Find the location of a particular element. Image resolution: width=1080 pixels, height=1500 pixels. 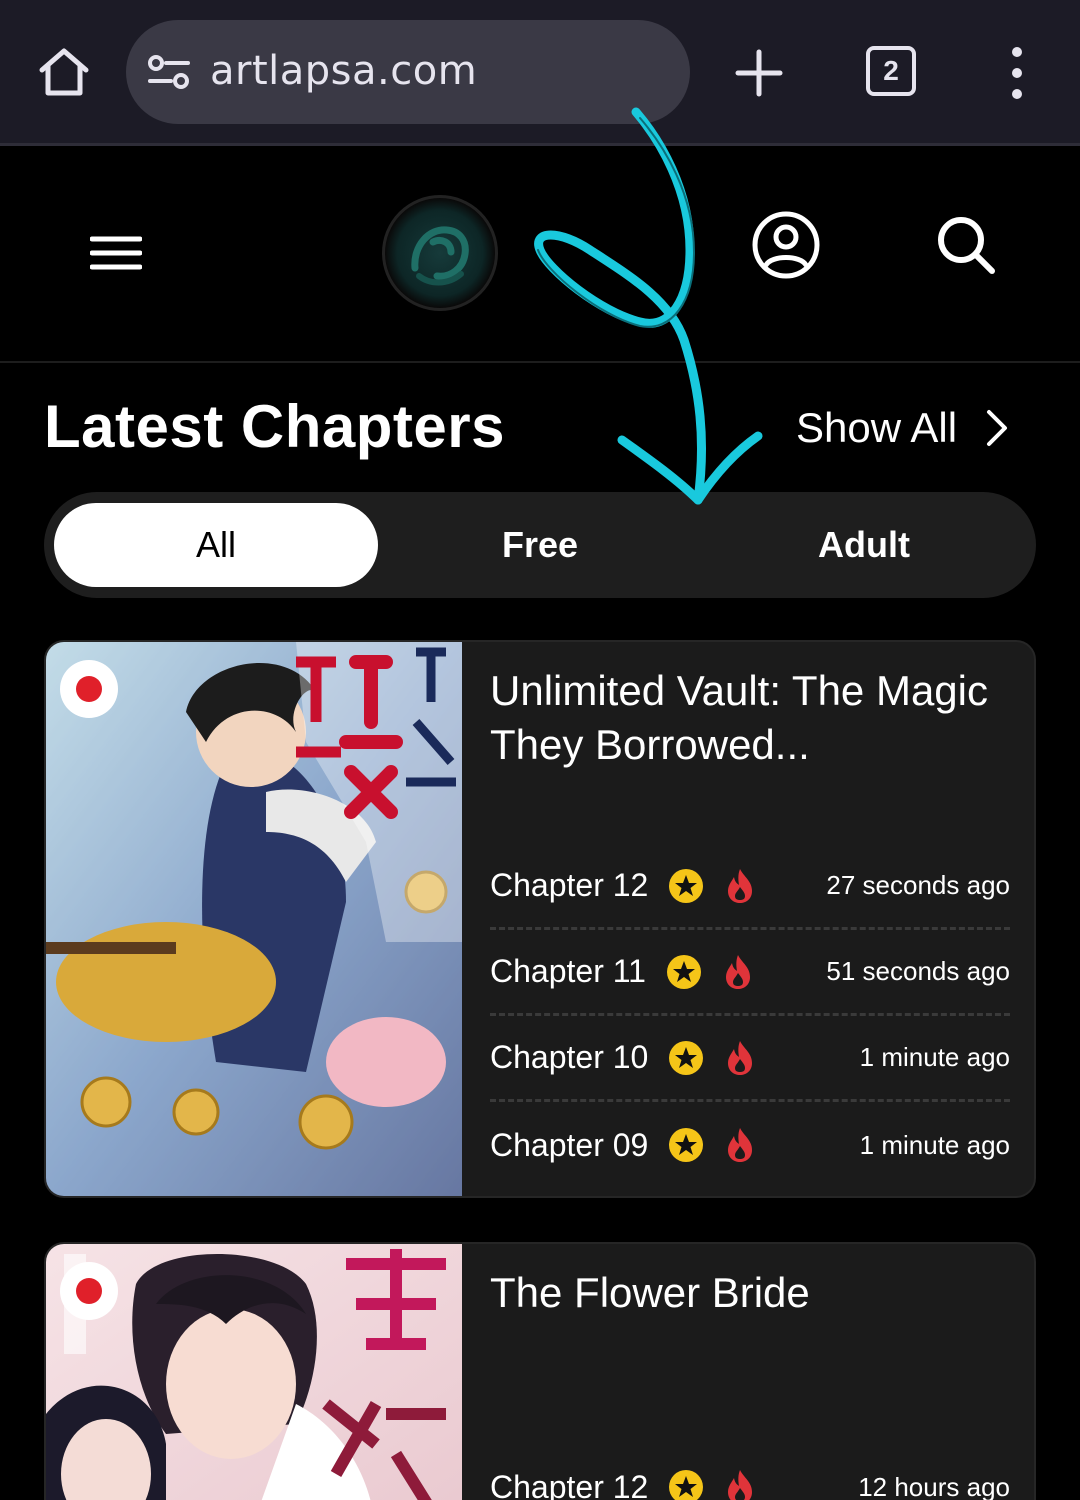

chapter-row: Chapter 11 51 seconds ago is located at coordinates (750, 973).